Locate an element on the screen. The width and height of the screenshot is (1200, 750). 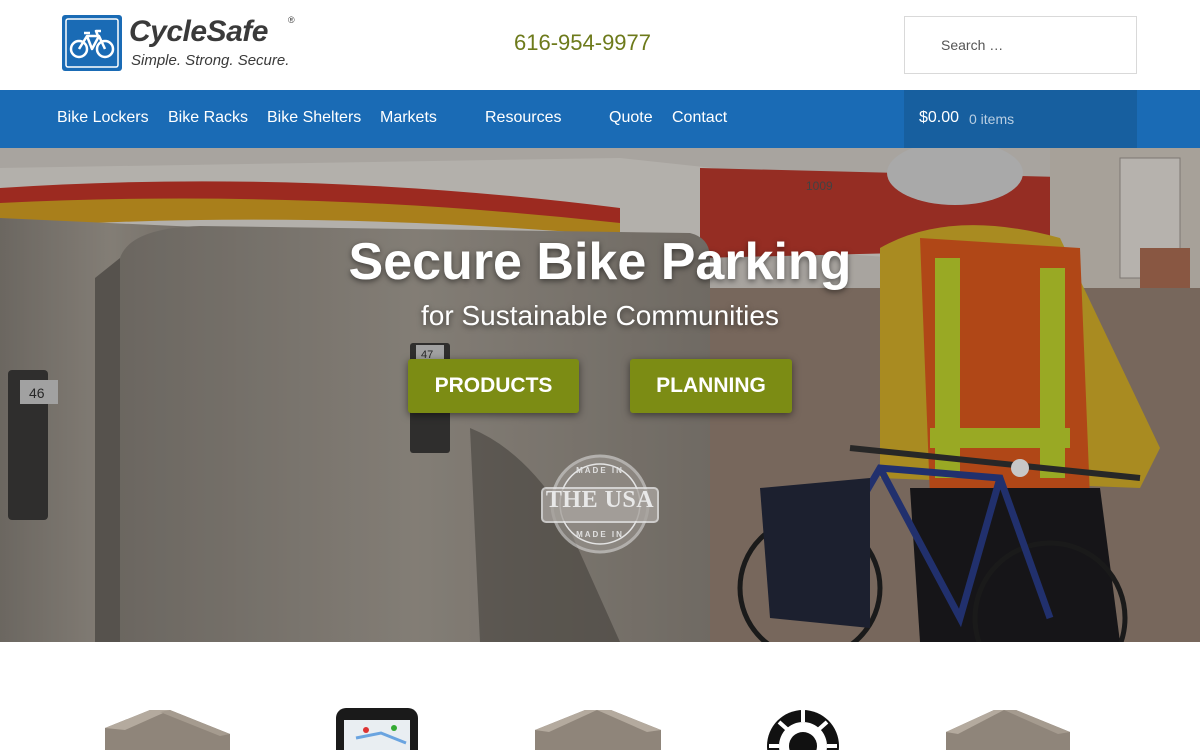
nav-item-contact: Contact is located at coordinates (699, 118).